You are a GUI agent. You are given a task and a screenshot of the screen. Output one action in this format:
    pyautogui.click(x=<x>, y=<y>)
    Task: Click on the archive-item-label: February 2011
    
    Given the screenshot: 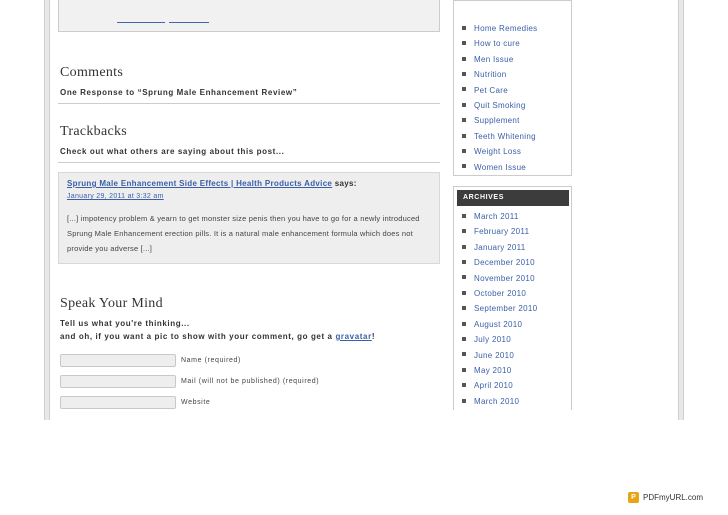 What is the action you would take?
    pyautogui.click(x=502, y=232)
    